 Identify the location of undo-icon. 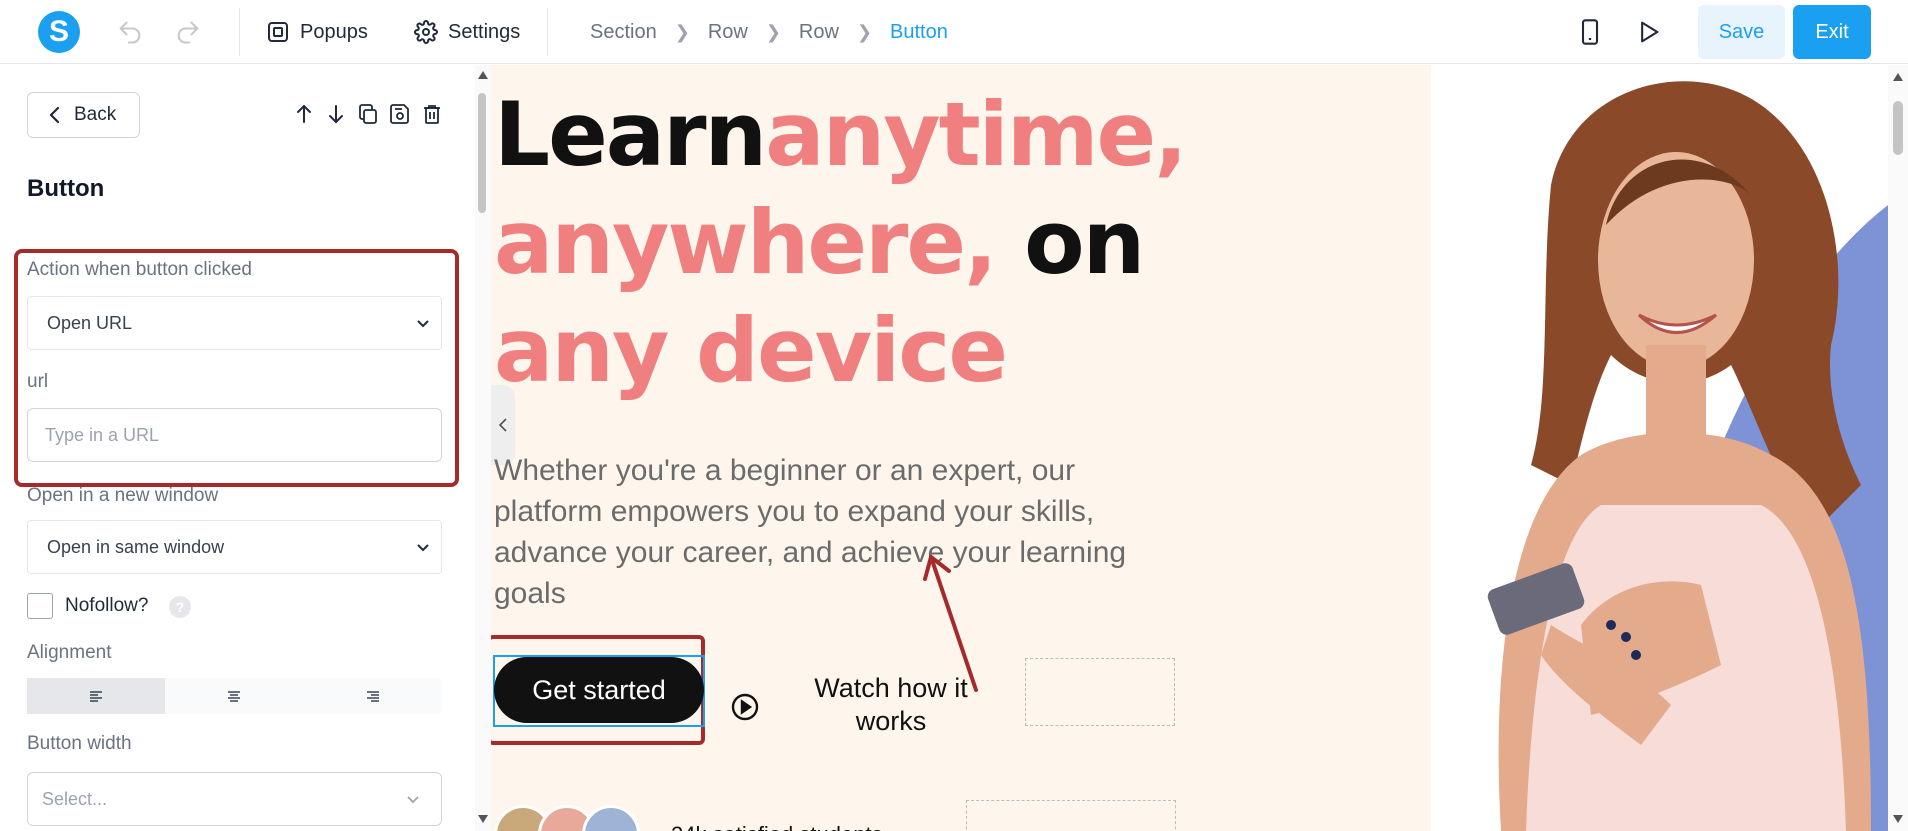
(130, 32).